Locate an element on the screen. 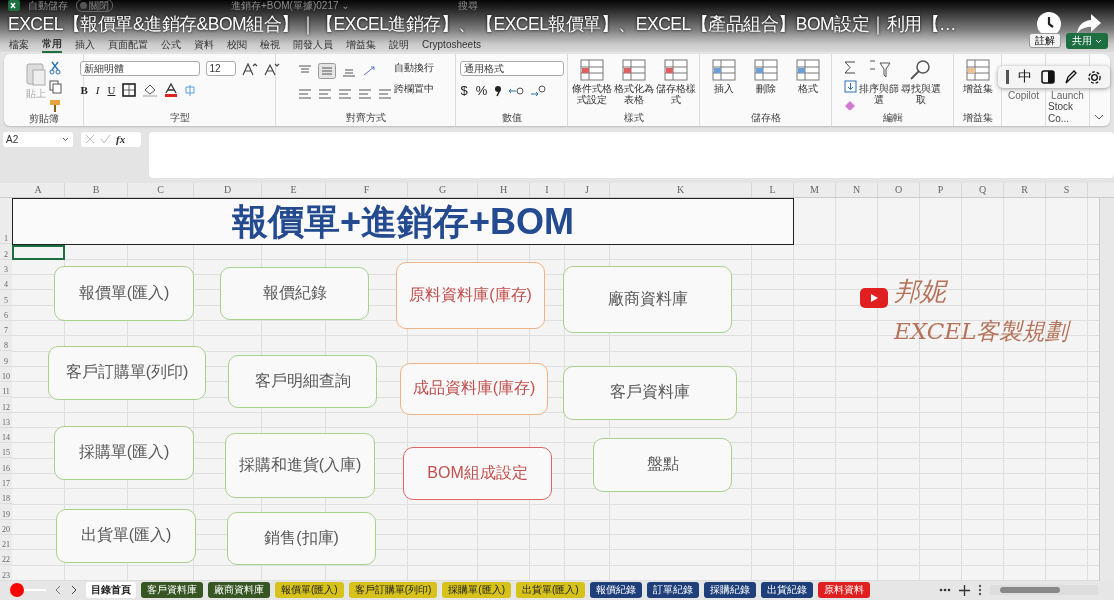 The image size is (1114, 600). menu-tab: 常用 is located at coordinates (52, 44).